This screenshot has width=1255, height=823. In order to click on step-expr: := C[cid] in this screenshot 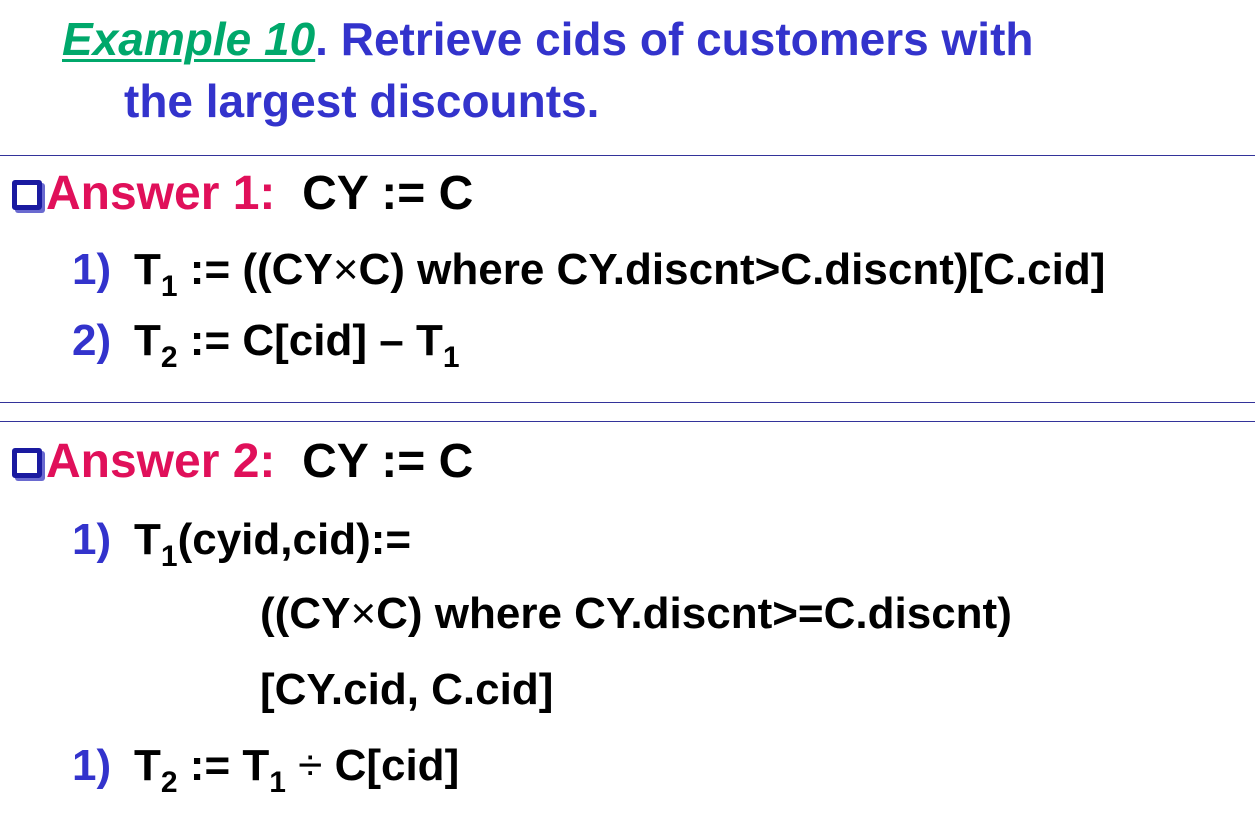, I will do `click(278, 340)`.